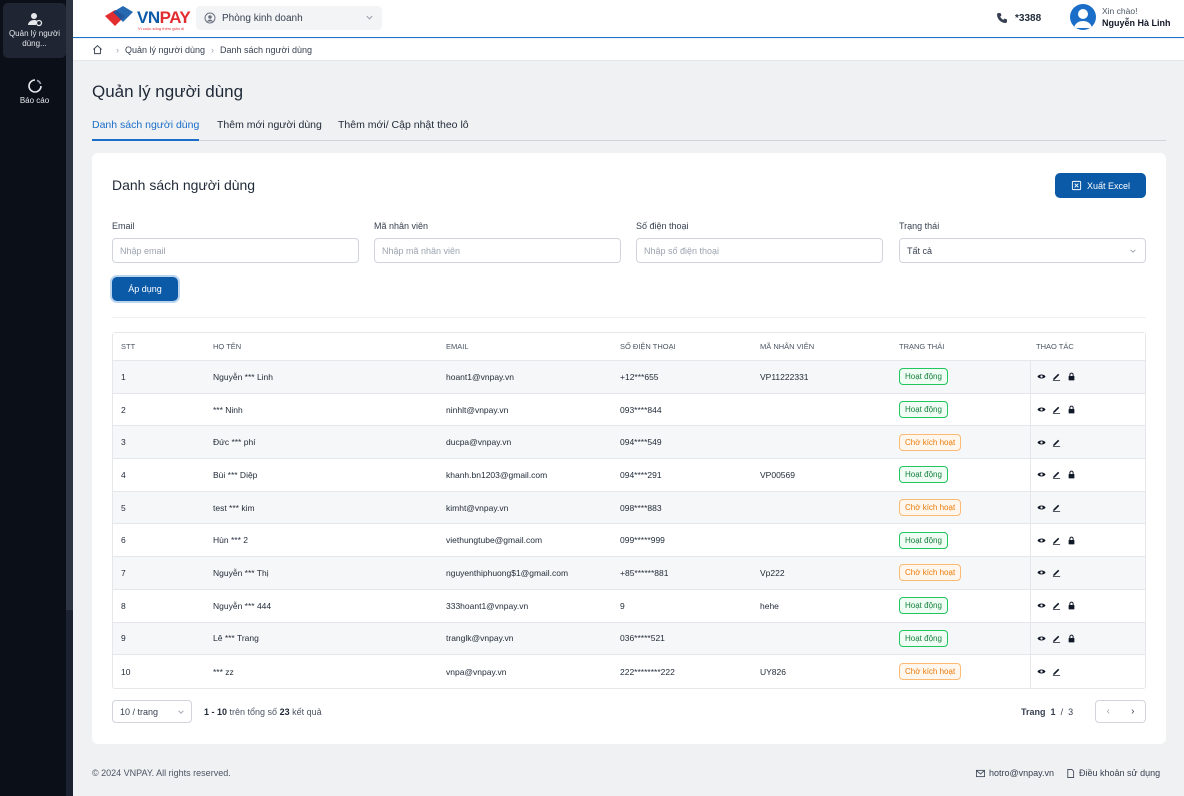 This screenshot has width=1184, height=796. I want to click on cell-stt: 9, so click(123, 638).